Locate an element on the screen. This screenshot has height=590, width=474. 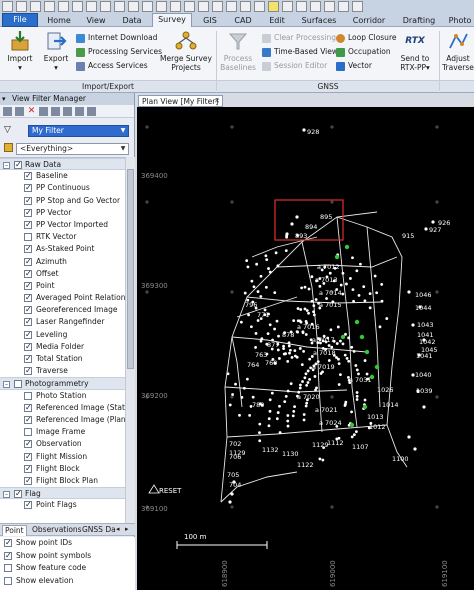
tab-surfaces: Surfaces is located at coordinates (319, 20).